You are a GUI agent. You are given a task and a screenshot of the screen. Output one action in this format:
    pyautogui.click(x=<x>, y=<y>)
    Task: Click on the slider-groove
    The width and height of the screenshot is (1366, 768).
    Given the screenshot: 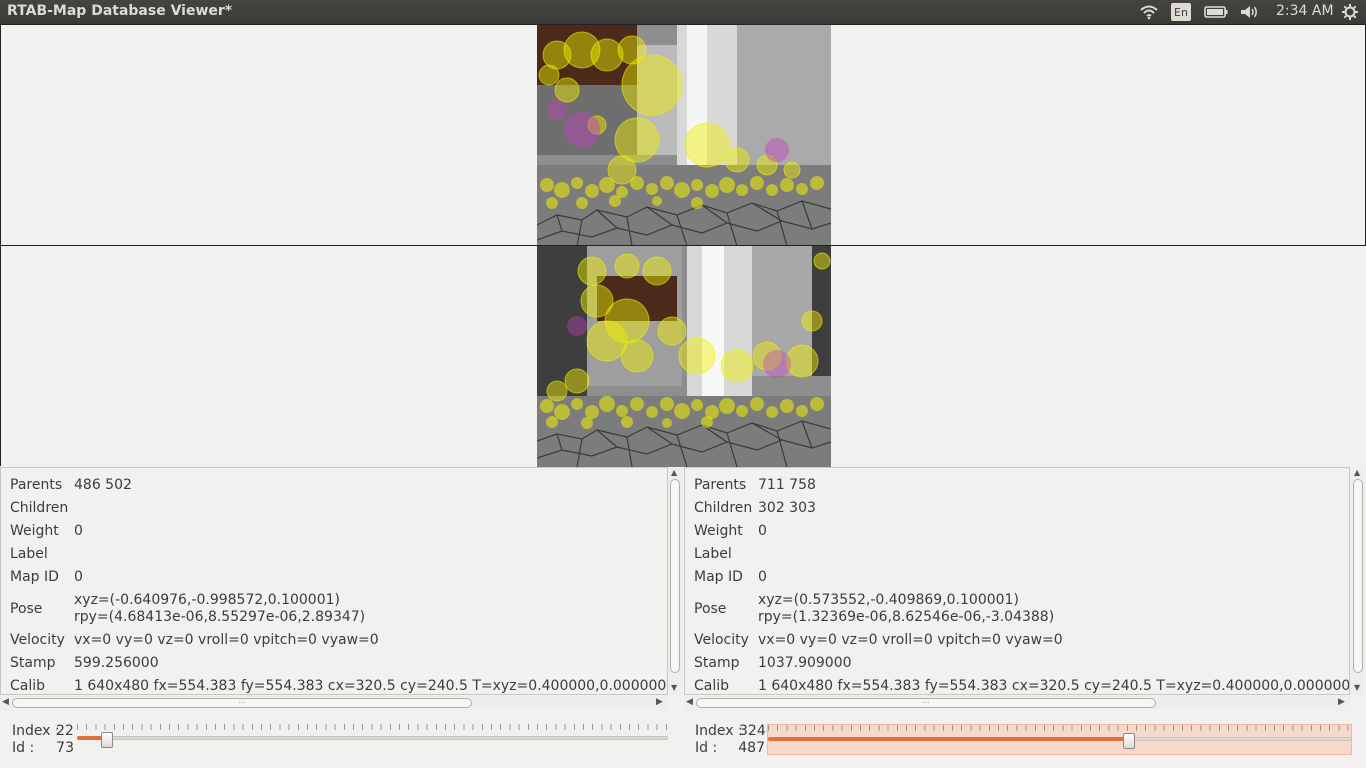 What is the action you would take?
    pyautogui.click(x=372, y=738)
    